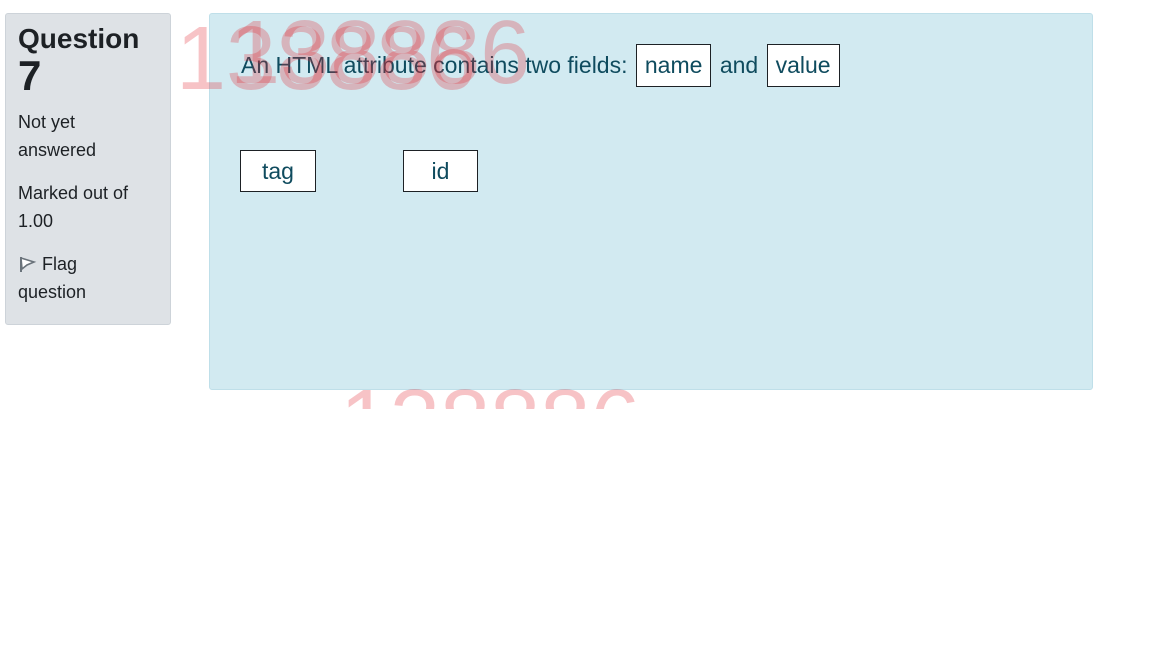 Image resolution: width=1152 pixels, height=648 pixels. I want to click on question-state: Not yet answered, so click(57, 136).